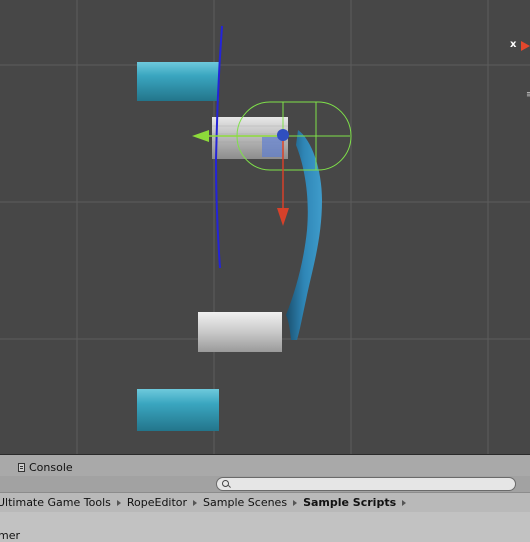 This screenshot has height=542, width=530. I want to click on cylinder-top, so click(178, 81).